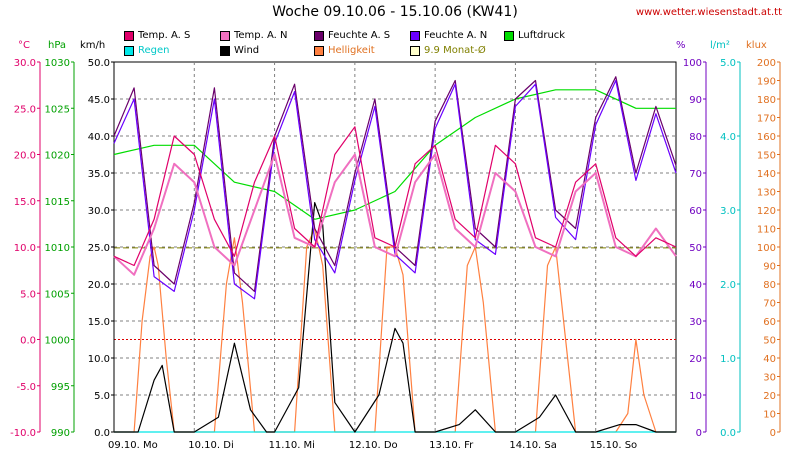 The width and height of the screenshot is (790, 460). Describe the element at coordinates (455, 50) in the screenshot. I see `legend-label: 9.9 Monat-Ø` at that location.